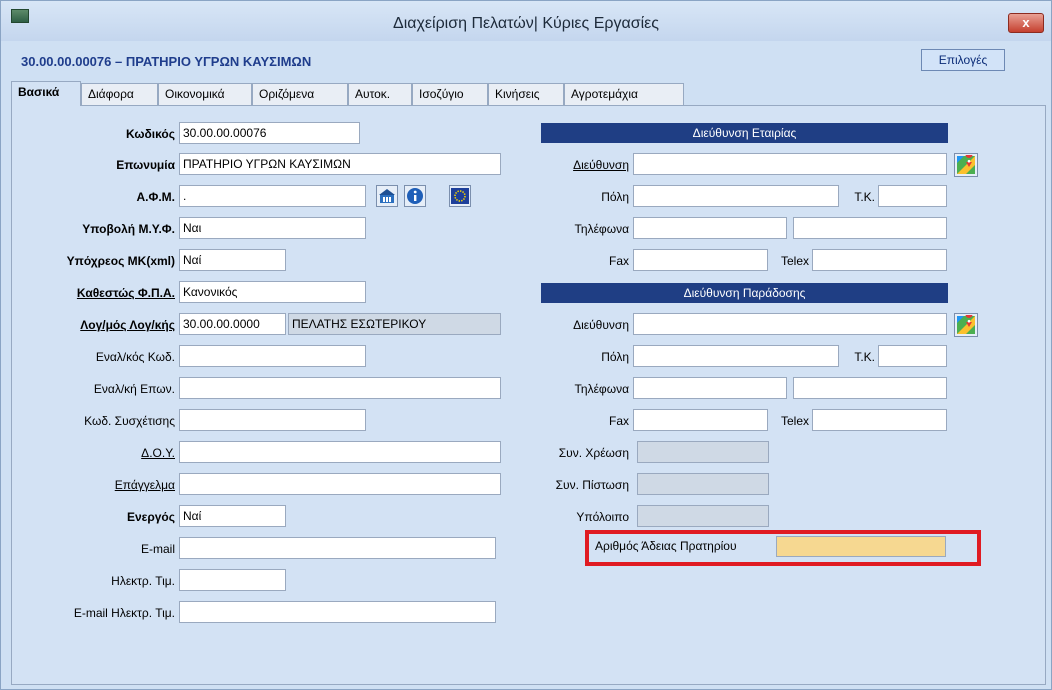 Image resolution: width=1052 pixels, height=690 pixels. Describe the element at coordinates (783, 548) in the screenshot. I see `highlight-box` at that location.